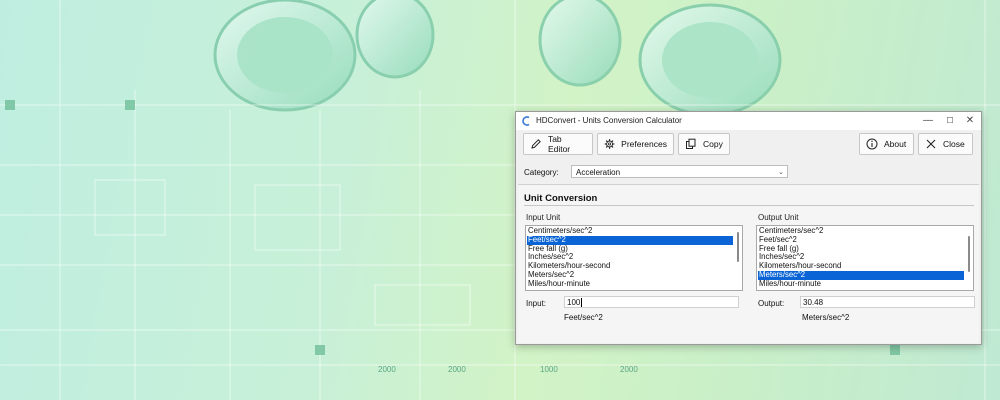  I want to click on output-list-item: Miles/hour-minute, so click(861, 284).